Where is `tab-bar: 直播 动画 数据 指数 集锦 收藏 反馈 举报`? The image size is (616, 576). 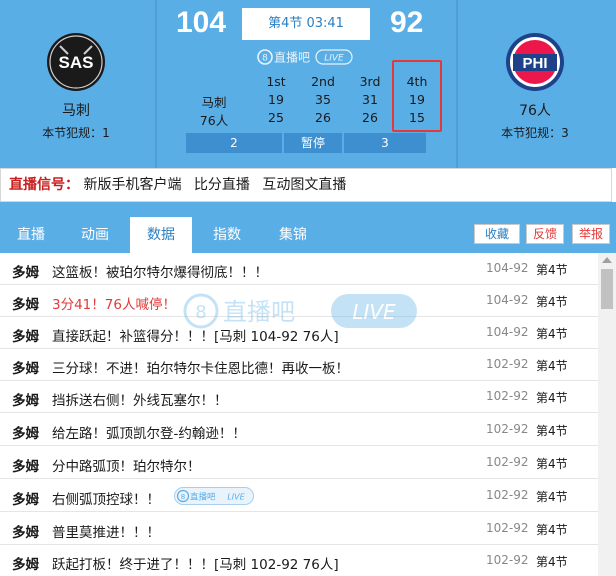 tab-bar: 直播 动画 数据 指数 集锦 收藏 反馈 举报 is located at coordinates (308, 235).